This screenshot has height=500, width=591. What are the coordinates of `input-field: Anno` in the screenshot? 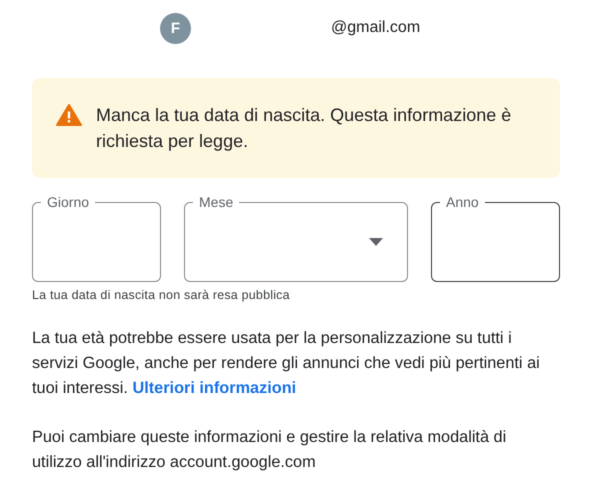 It's located at (495, 238).